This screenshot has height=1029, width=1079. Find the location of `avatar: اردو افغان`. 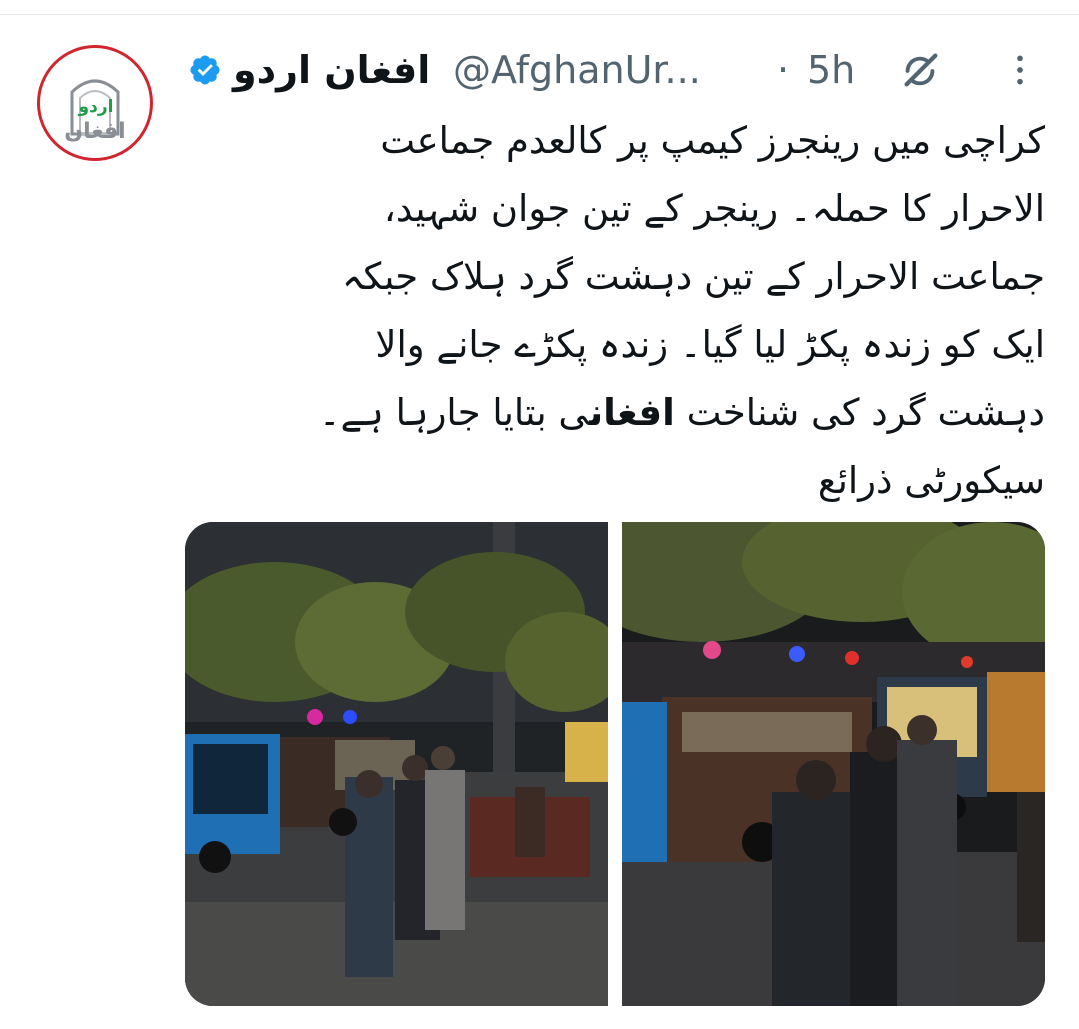

avatar: اردو افغان is located at coordinates (95, 103).